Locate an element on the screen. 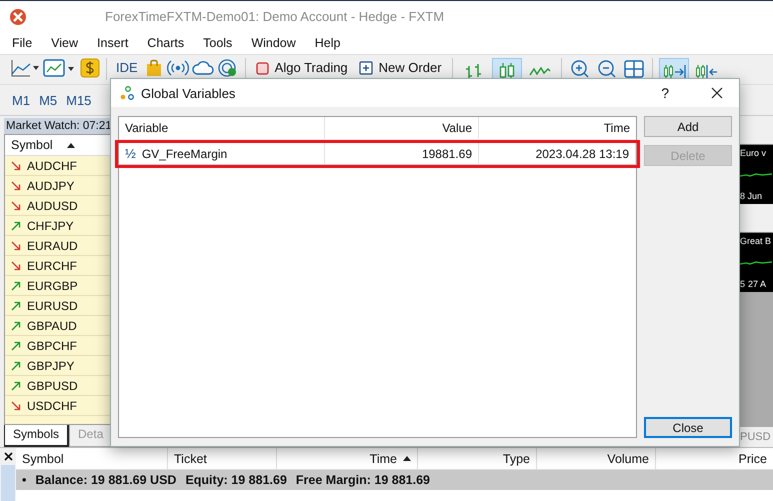 The image size is (773, 501). table-cell: 19881.69 is located at coordinates (447, 153).